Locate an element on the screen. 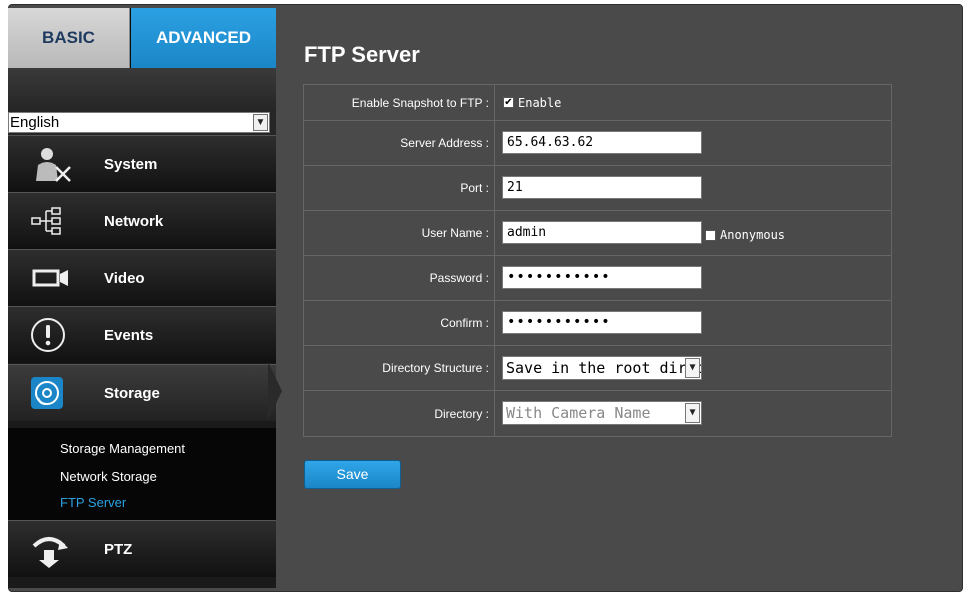 Image resolution: width=969 pixels, height=596 pixels. sidebar-item-ptz: PTZ is located at coordinates (142, 548).